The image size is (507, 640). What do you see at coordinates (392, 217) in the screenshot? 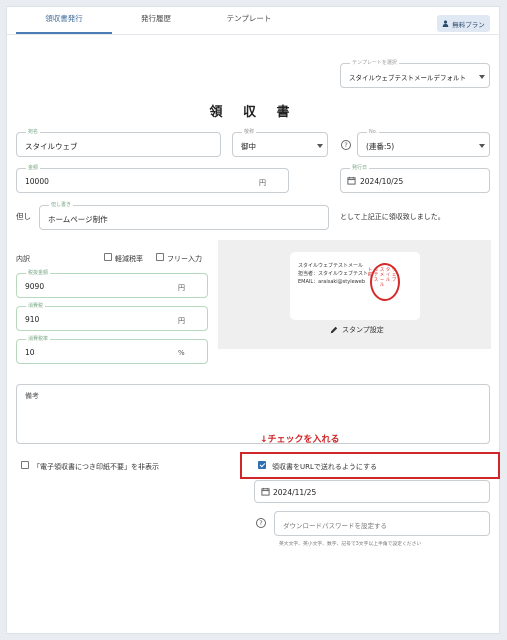
I see `proviso-suffix: として上記正に領収致しました。` at bounding box center [392, 217].